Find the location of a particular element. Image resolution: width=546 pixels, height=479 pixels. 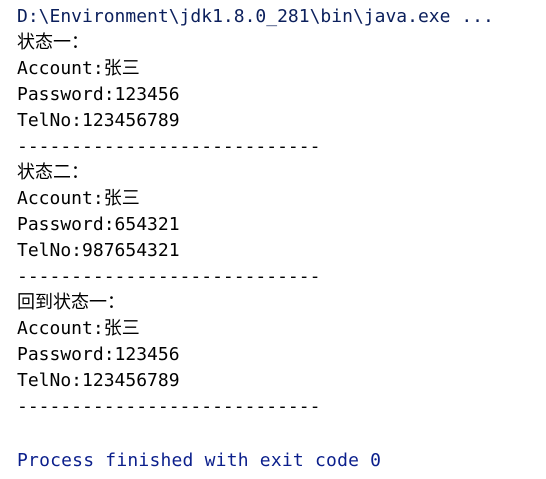

password-line: Password:654321 is located at coordinates (98, 224).